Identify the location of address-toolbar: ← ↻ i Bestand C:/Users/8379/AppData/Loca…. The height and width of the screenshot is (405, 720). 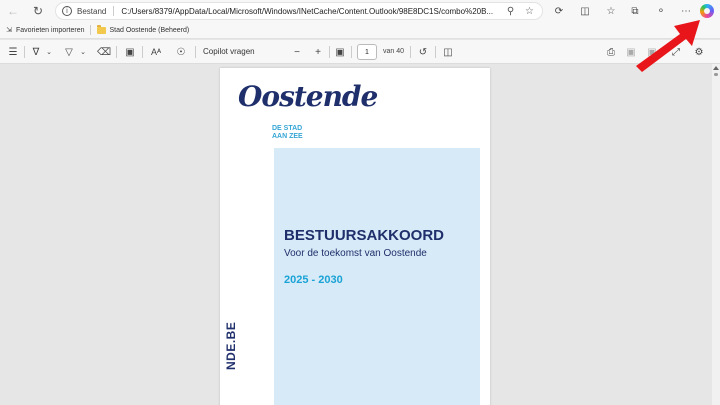
(360, 11).